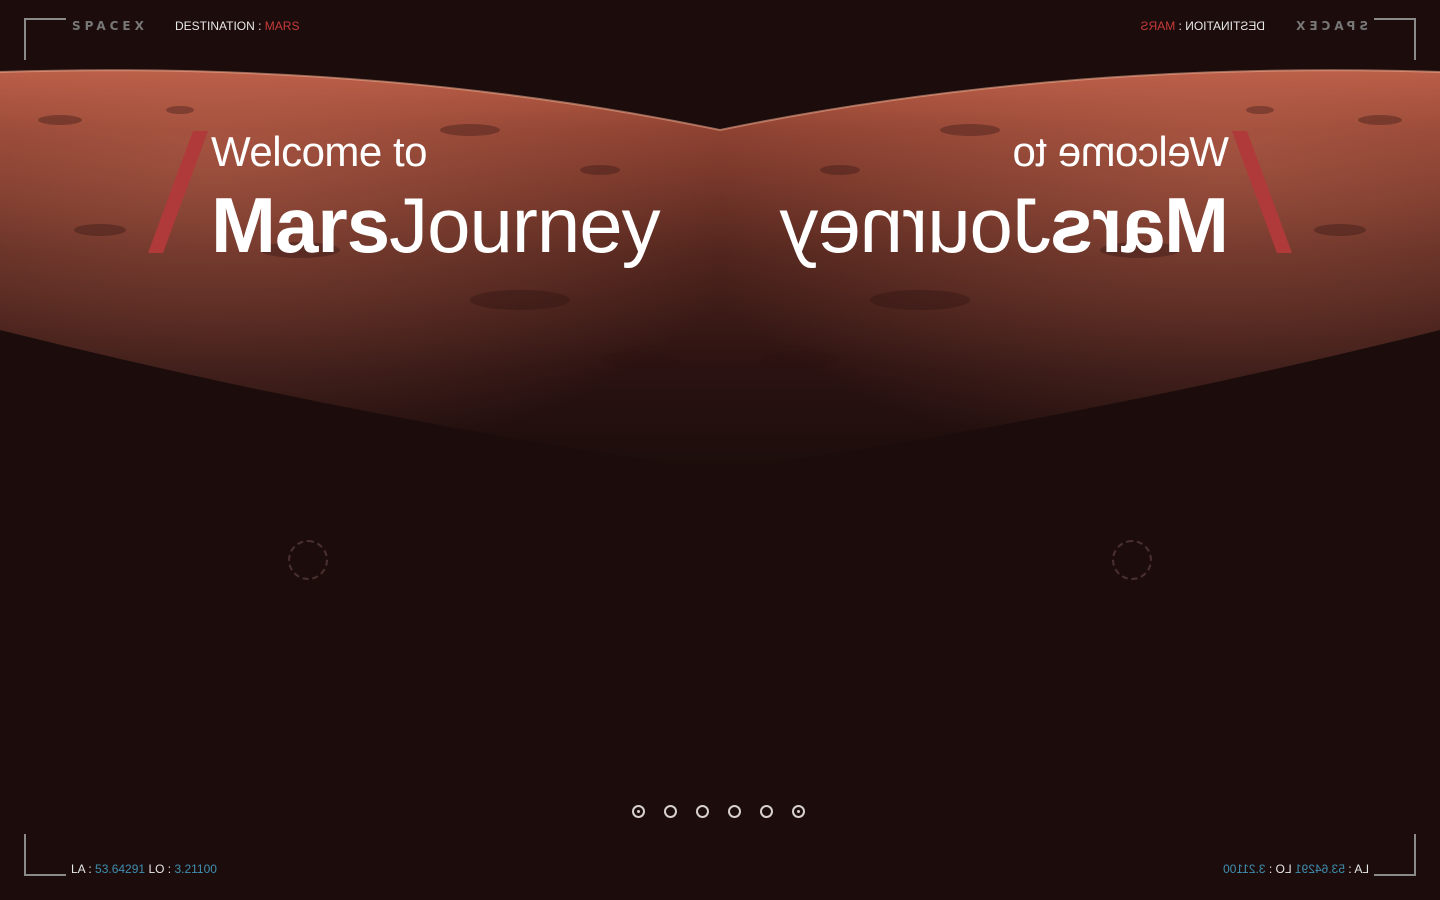 Image resolution: width=1440 pixels, height=900 pixels. Describe the element at coordinates (282, 26) in the screenshot. I see `destination-value: MARS` at that location.